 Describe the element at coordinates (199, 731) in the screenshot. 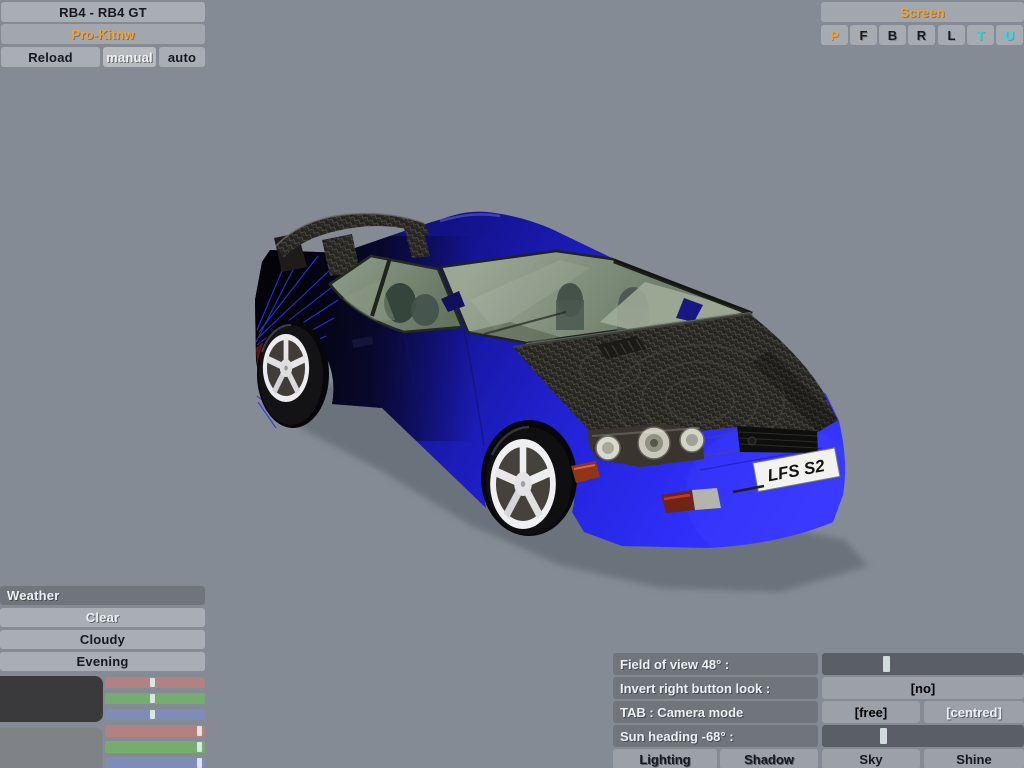

I see `mixer2-red-handle` at that location.